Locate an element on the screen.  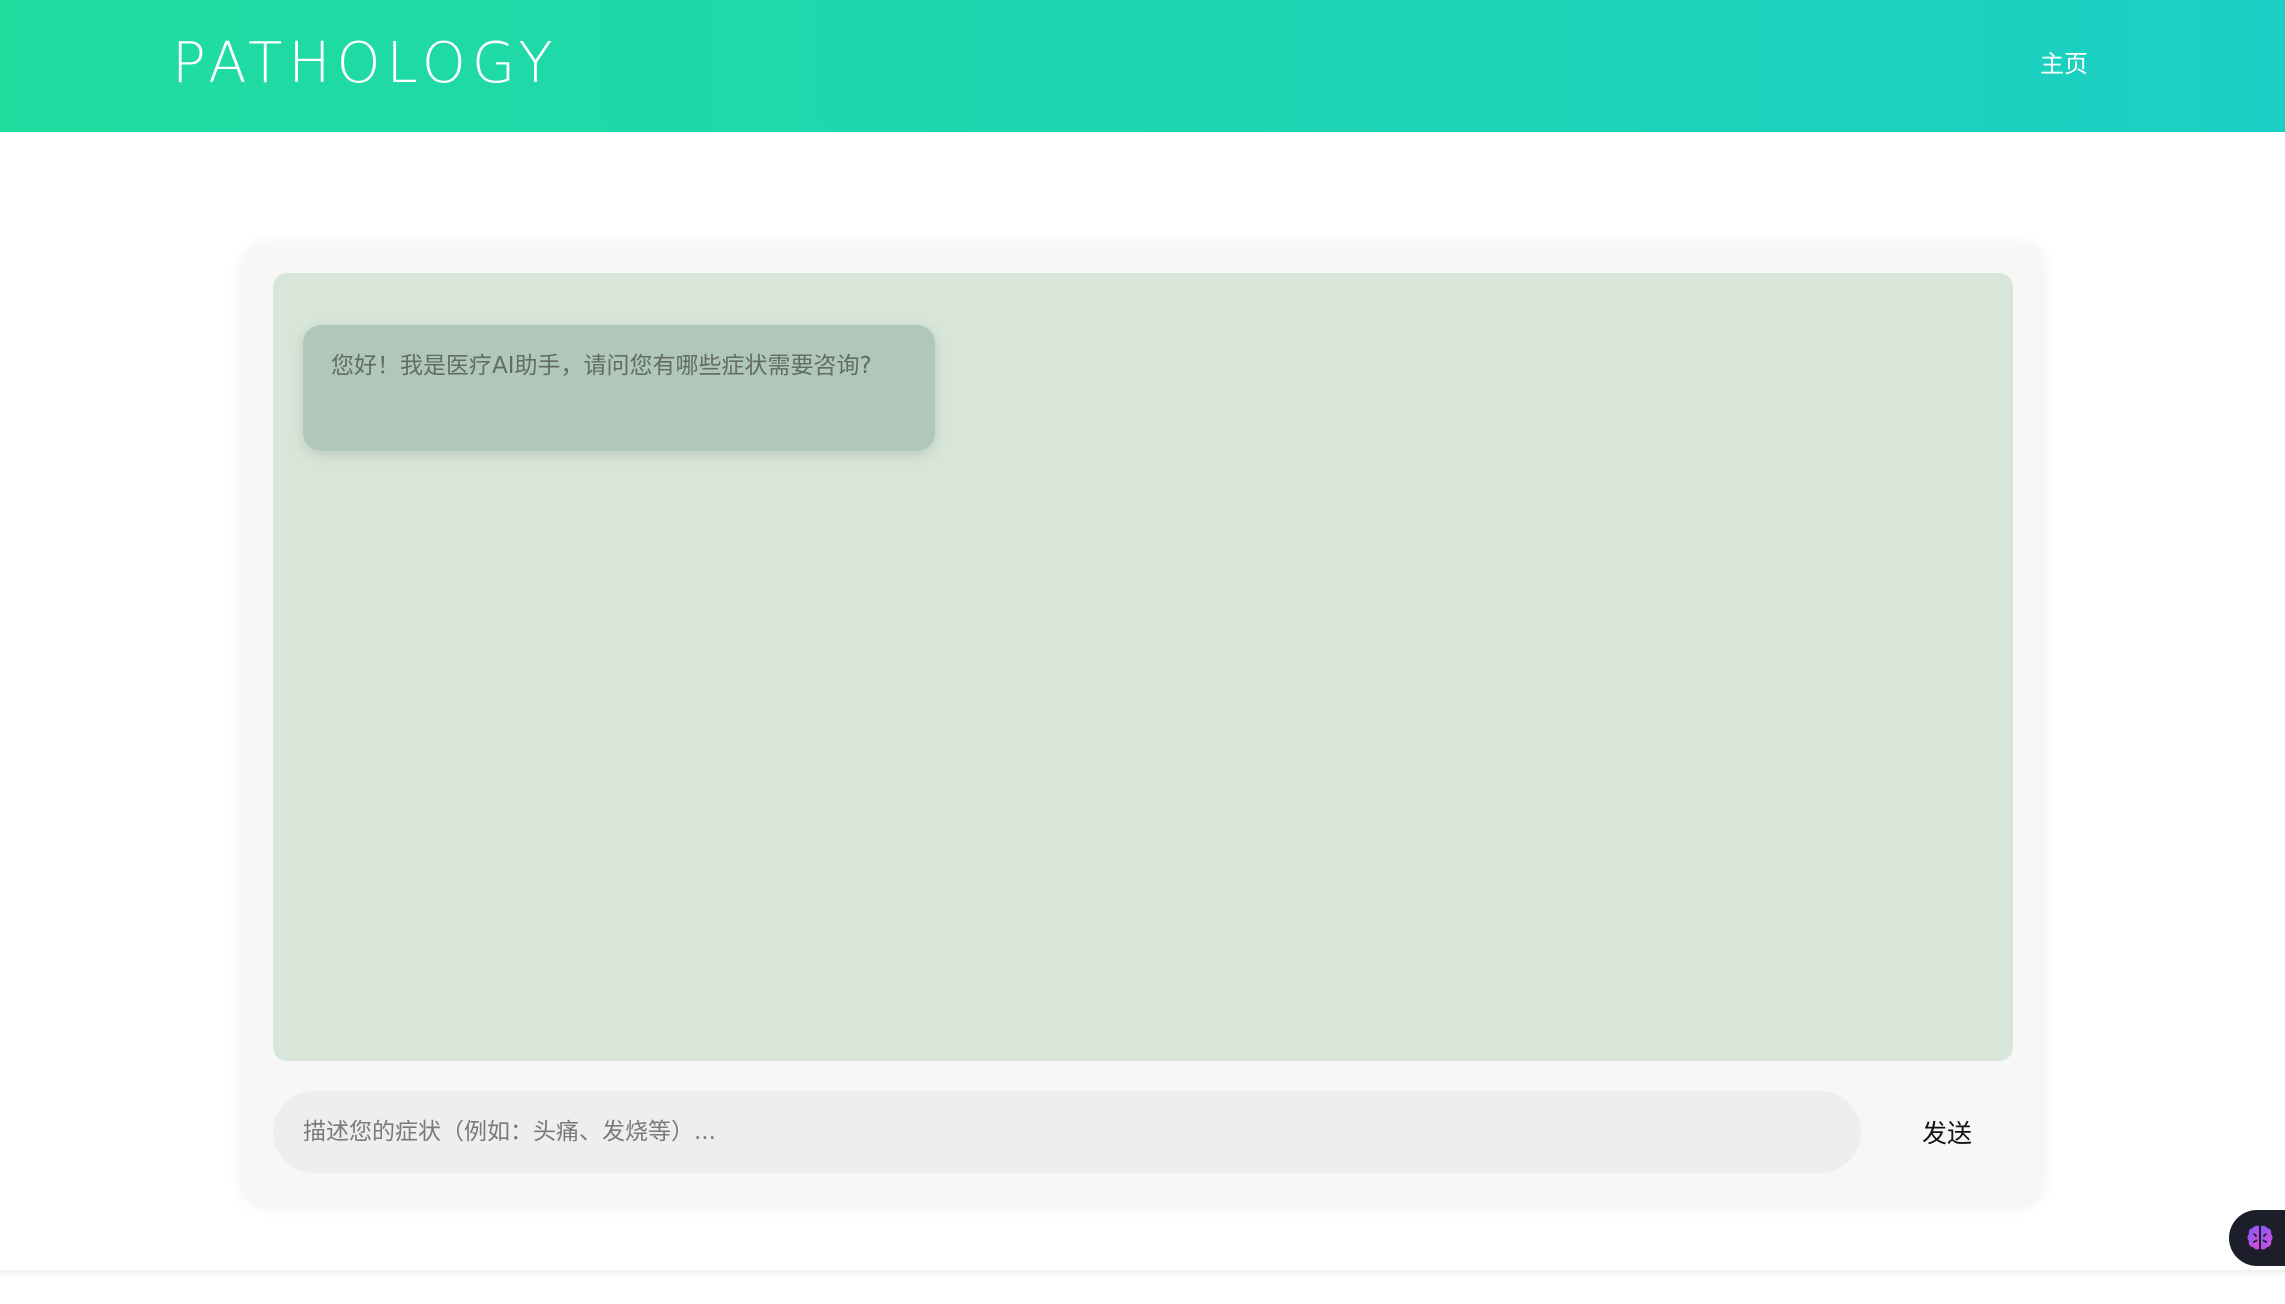
ai-assistant-floating-button is located at coordinates (2257, 1238).